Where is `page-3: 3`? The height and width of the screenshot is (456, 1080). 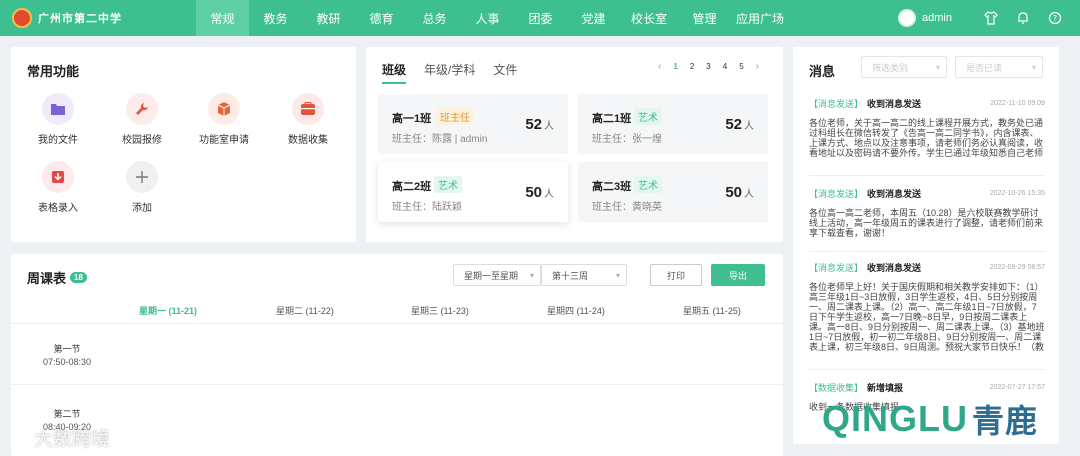
page-3: 3 is located at coordinates (708, 66).